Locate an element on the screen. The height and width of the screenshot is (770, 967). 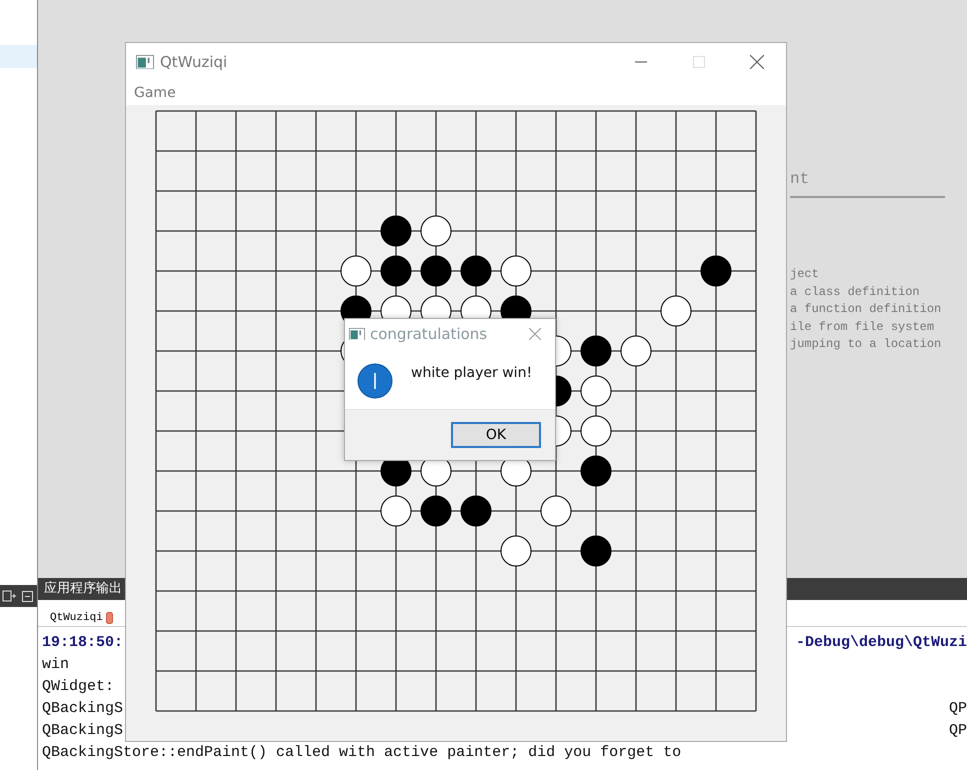
message-text: white player win! is located at coordinates (471, 373).